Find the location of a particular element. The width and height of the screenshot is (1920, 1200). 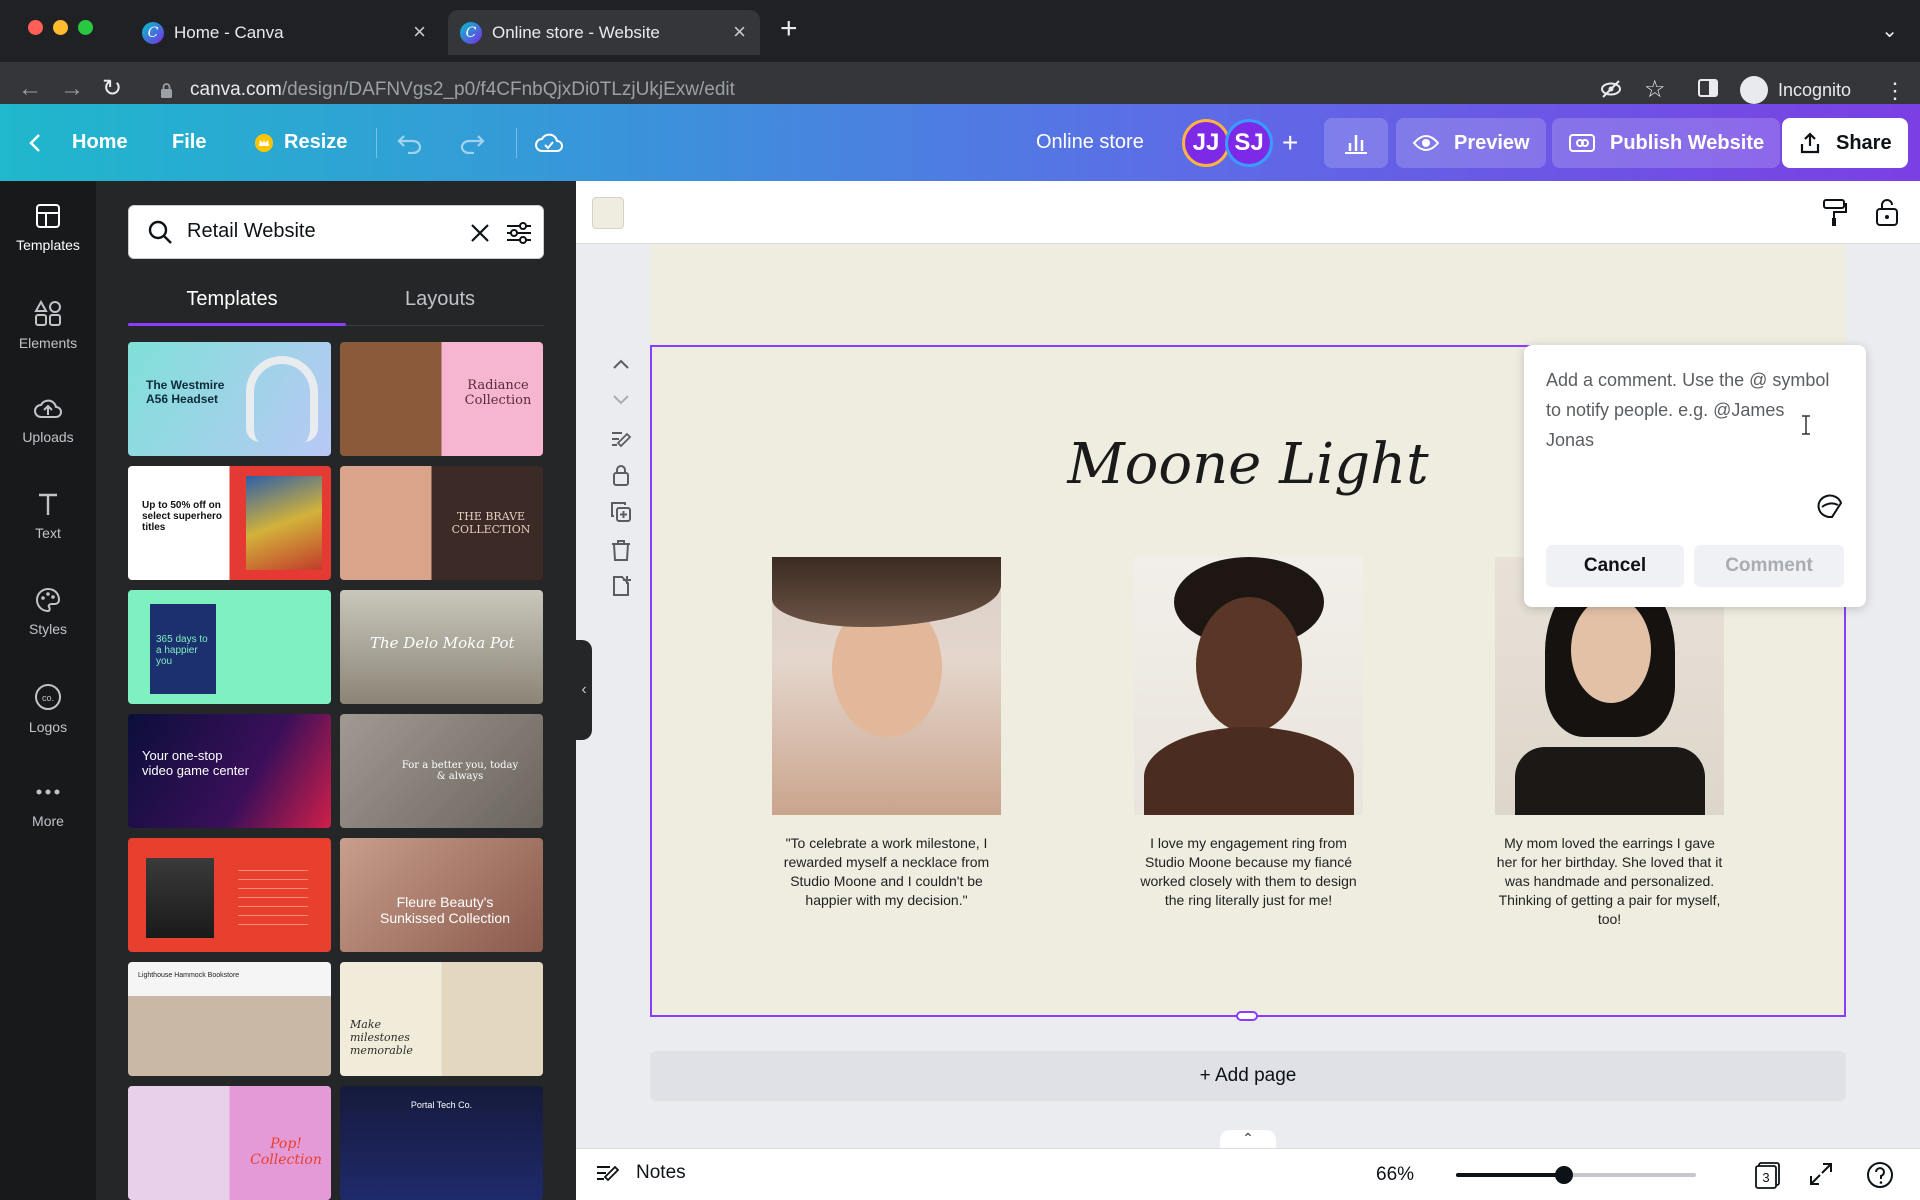

add-page-icon is located at coordinates (621, 586).